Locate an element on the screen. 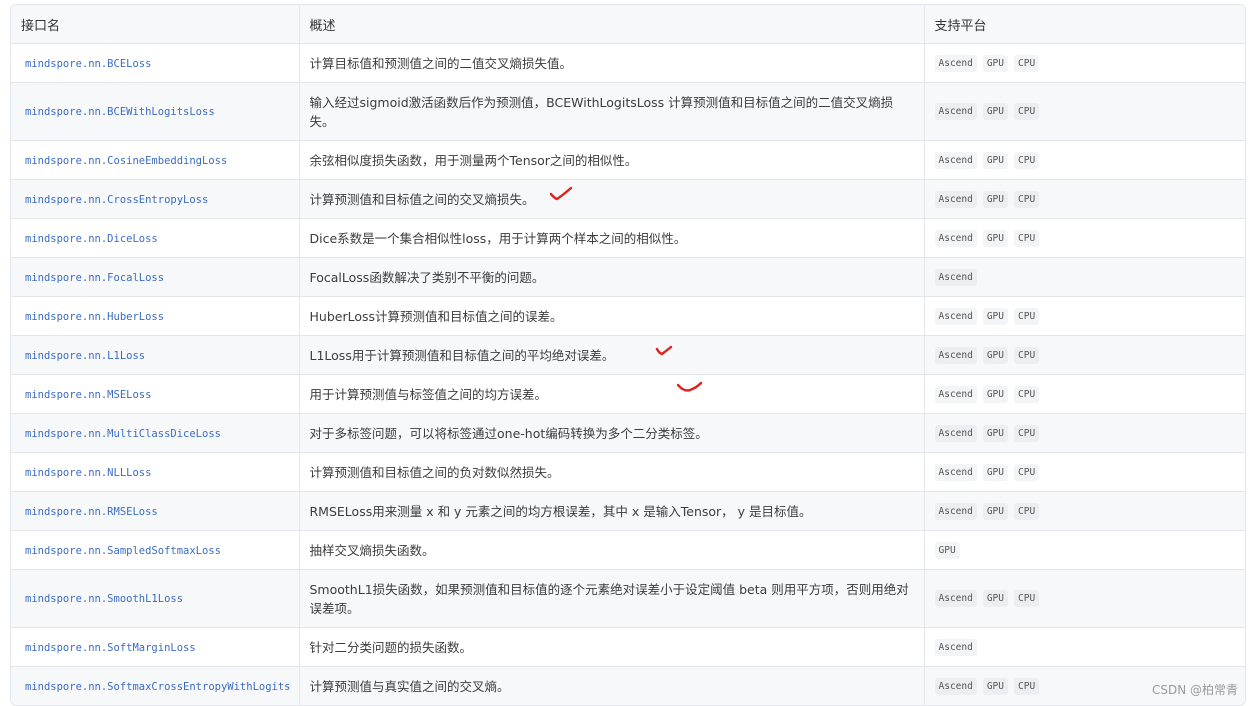 The width and height of the screenshot is (1252, 706). description-cell: FocalLoss函数解决了类别不平衡的问题。 is located at coordinates (612, 277).